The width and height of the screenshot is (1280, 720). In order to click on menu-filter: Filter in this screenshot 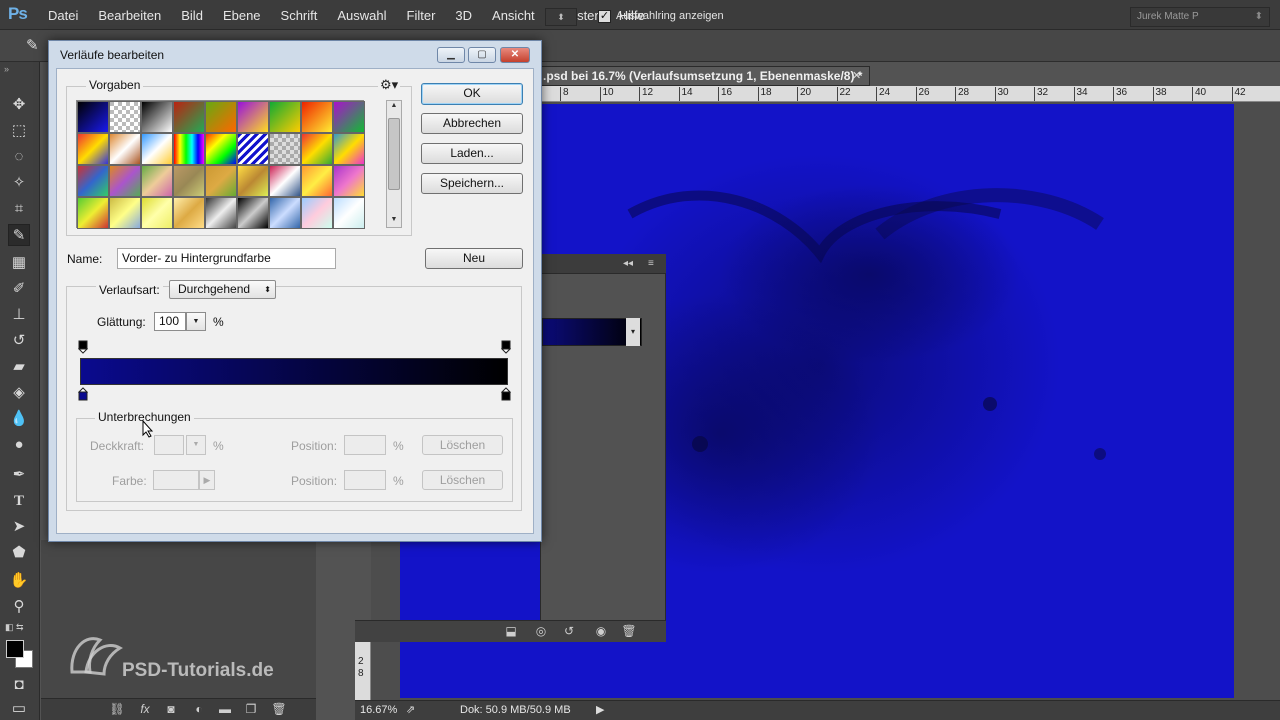, I will do `click(421, 15)`.